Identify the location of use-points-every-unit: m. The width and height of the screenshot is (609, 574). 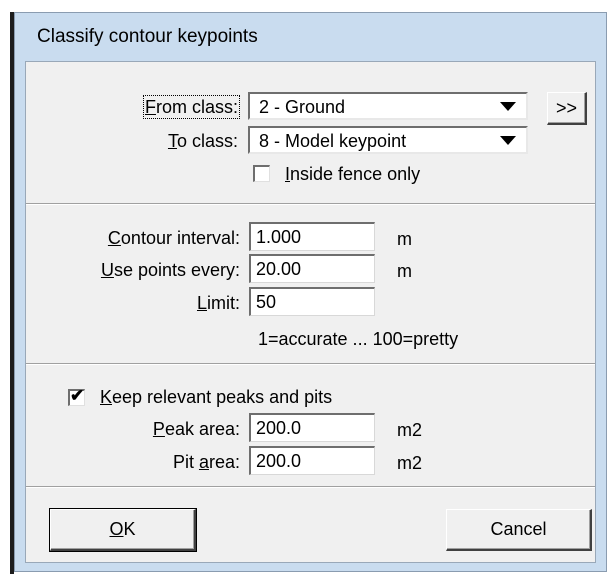
(404, 271).